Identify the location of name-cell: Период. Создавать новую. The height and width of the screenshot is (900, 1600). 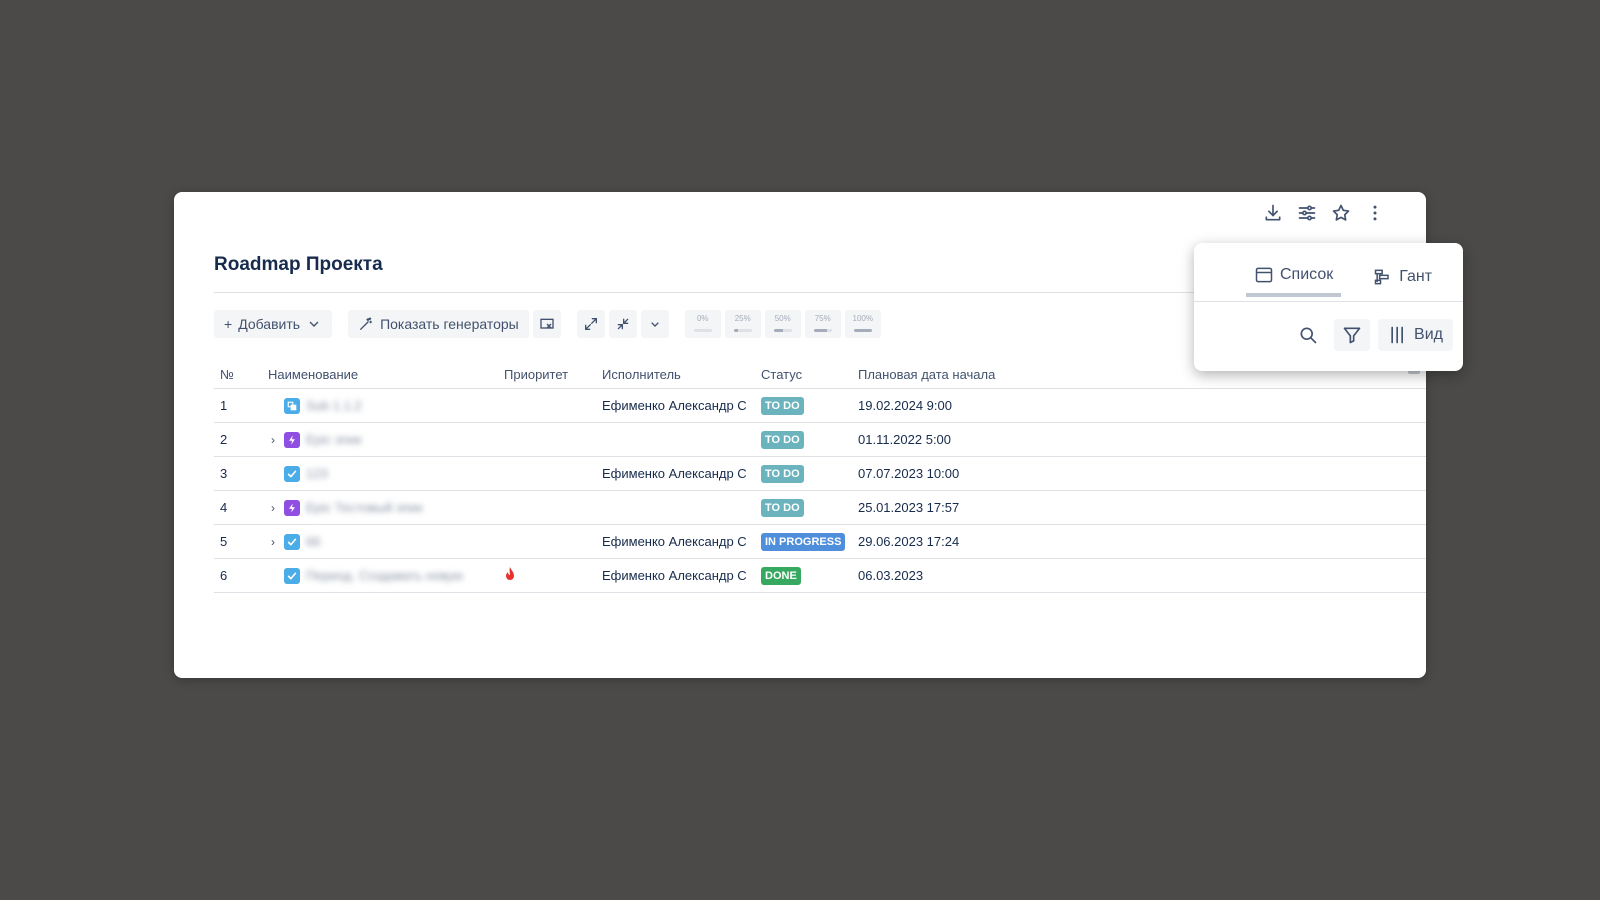
(380, 575).